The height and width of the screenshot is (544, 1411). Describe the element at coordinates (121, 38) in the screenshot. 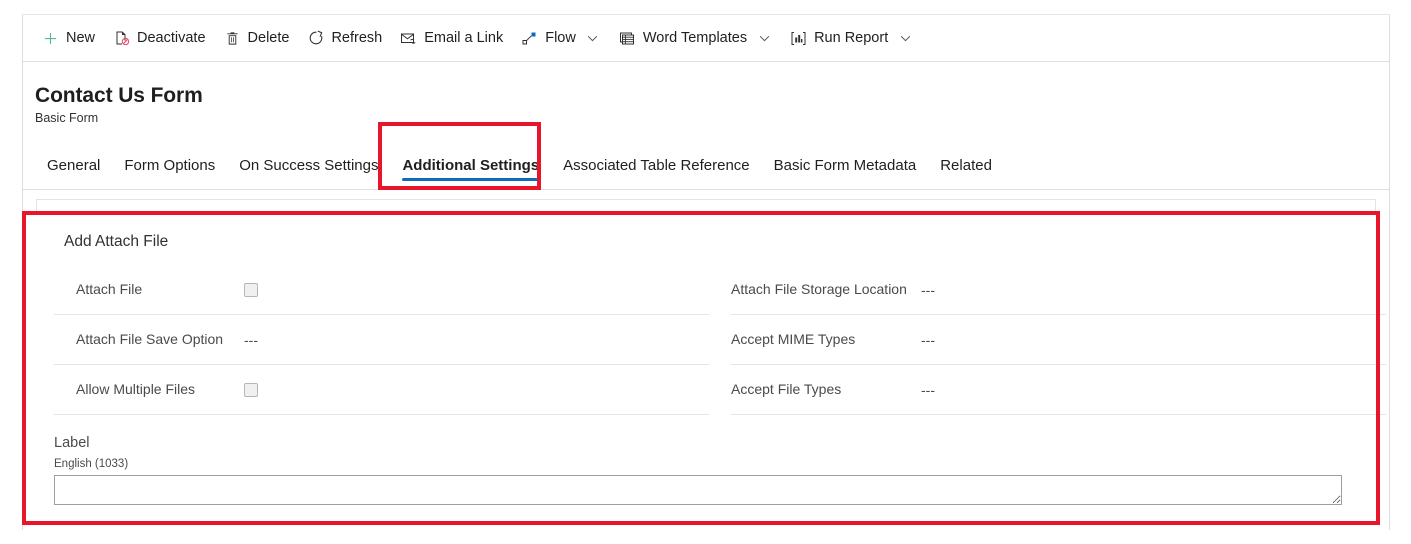

I see `deactivate-icon` at that location.